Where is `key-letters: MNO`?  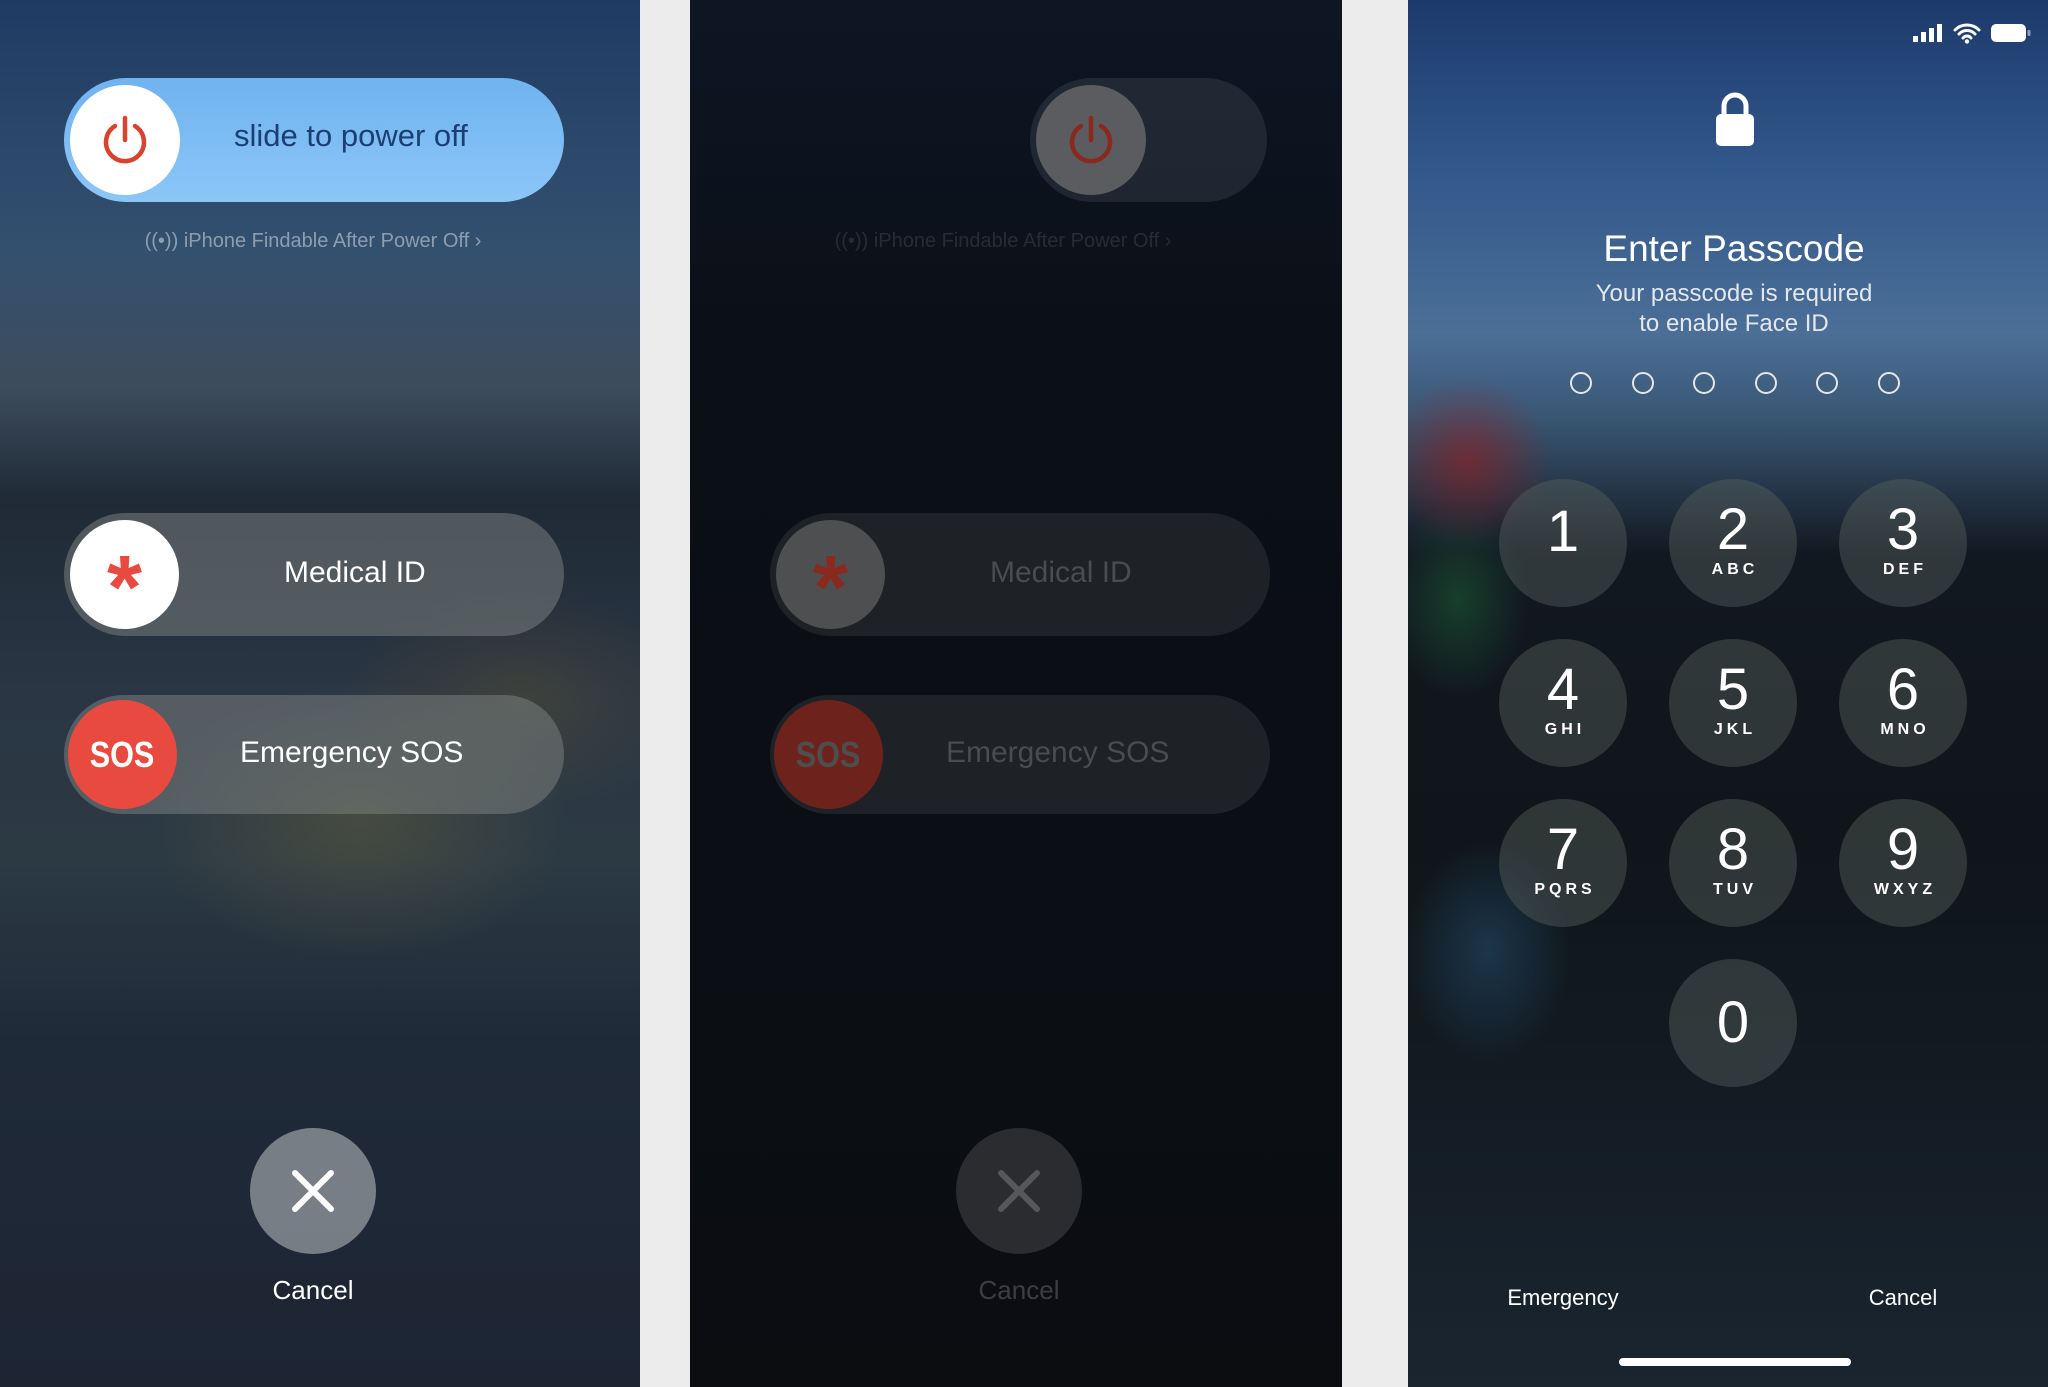 key-letters: MNO is located at coordinates (1905, 729).